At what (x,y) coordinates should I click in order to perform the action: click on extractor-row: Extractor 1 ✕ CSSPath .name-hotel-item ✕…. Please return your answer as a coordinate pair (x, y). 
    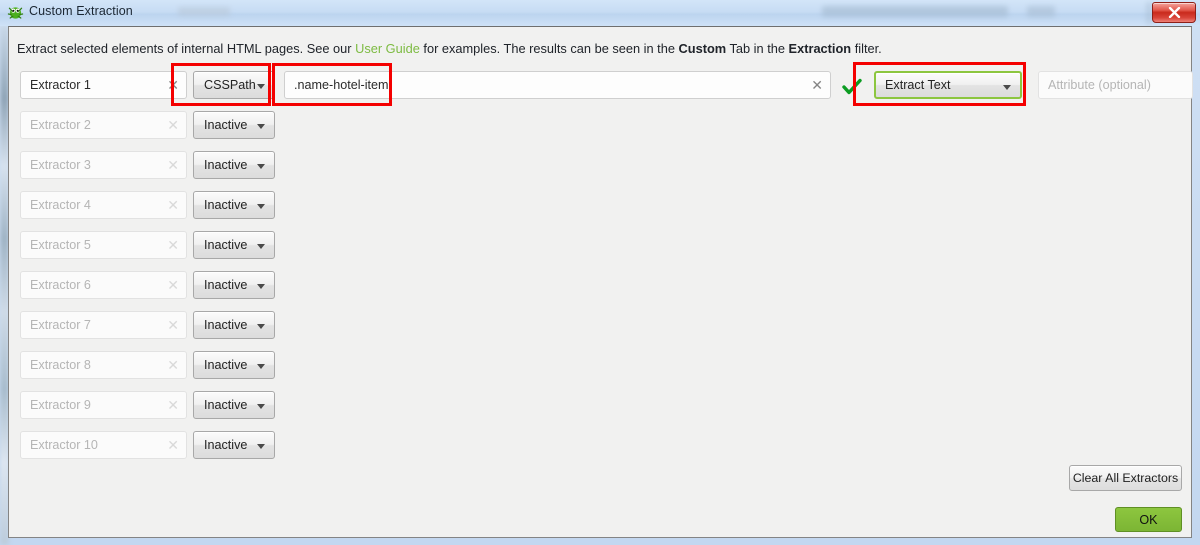
    Looking at the image, I should click on (601, 85).